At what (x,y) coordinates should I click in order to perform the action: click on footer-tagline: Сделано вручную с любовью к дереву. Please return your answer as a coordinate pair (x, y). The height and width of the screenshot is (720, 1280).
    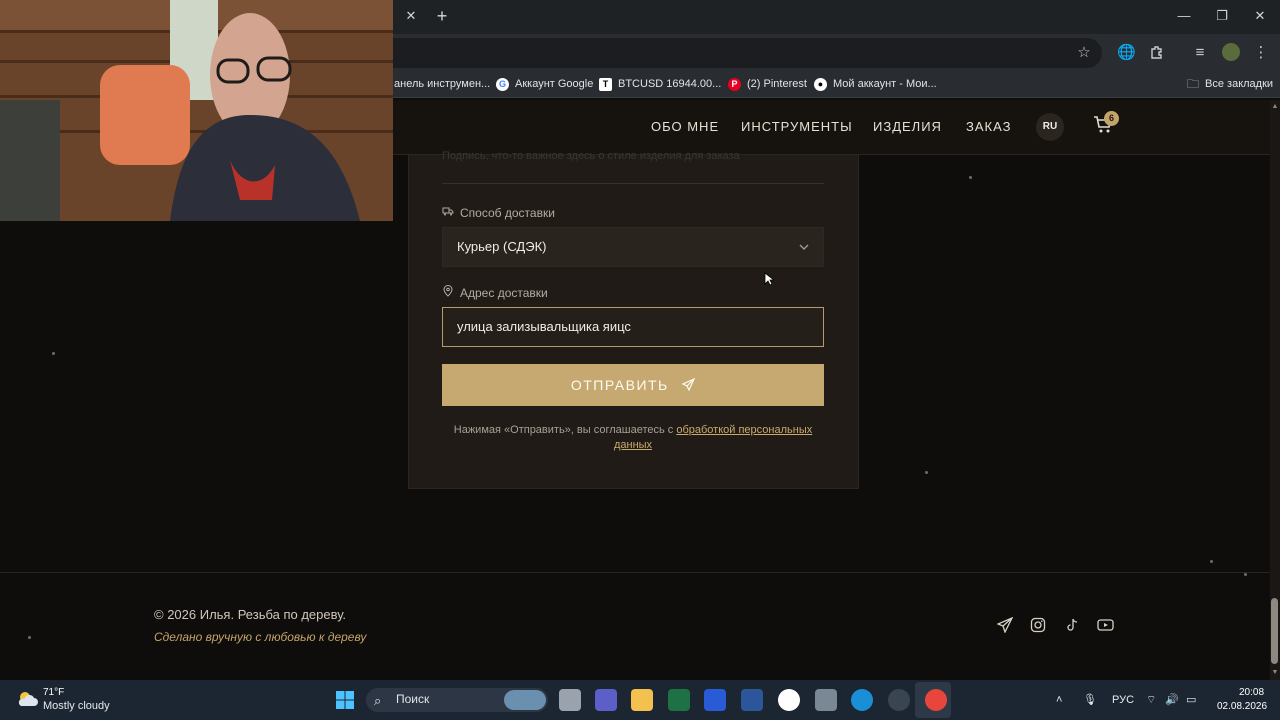
    Looking at the image, I should click on (260, 637).